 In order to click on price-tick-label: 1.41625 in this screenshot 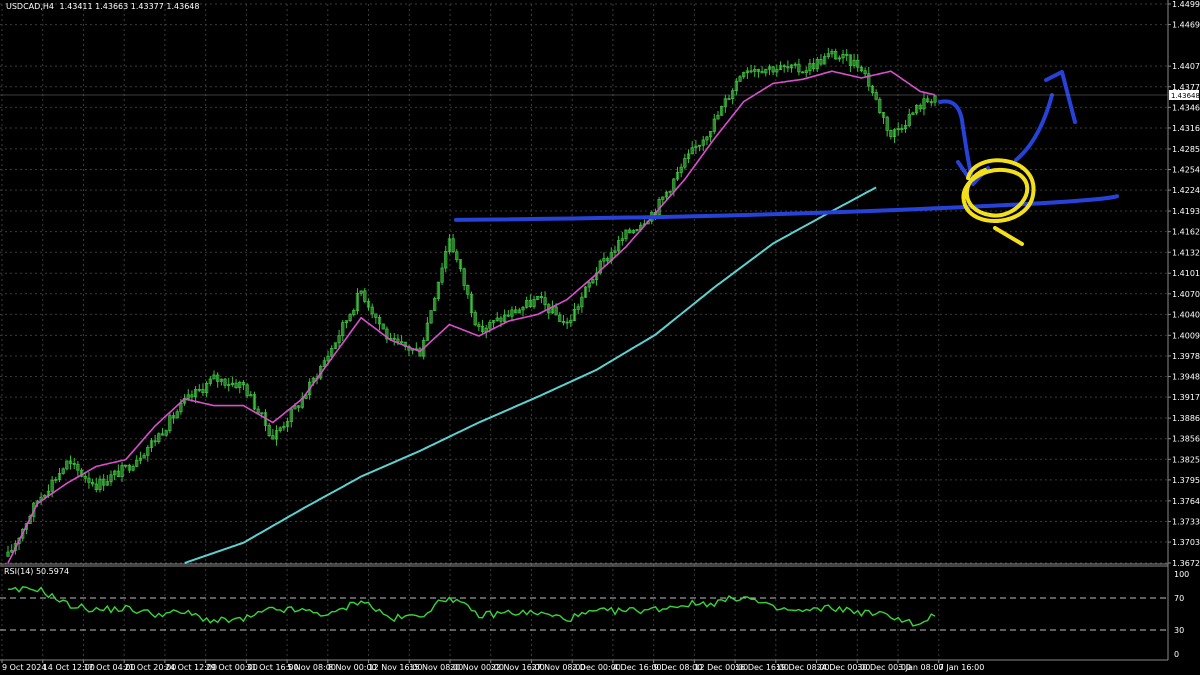, I will do `click(1186, 232)`.